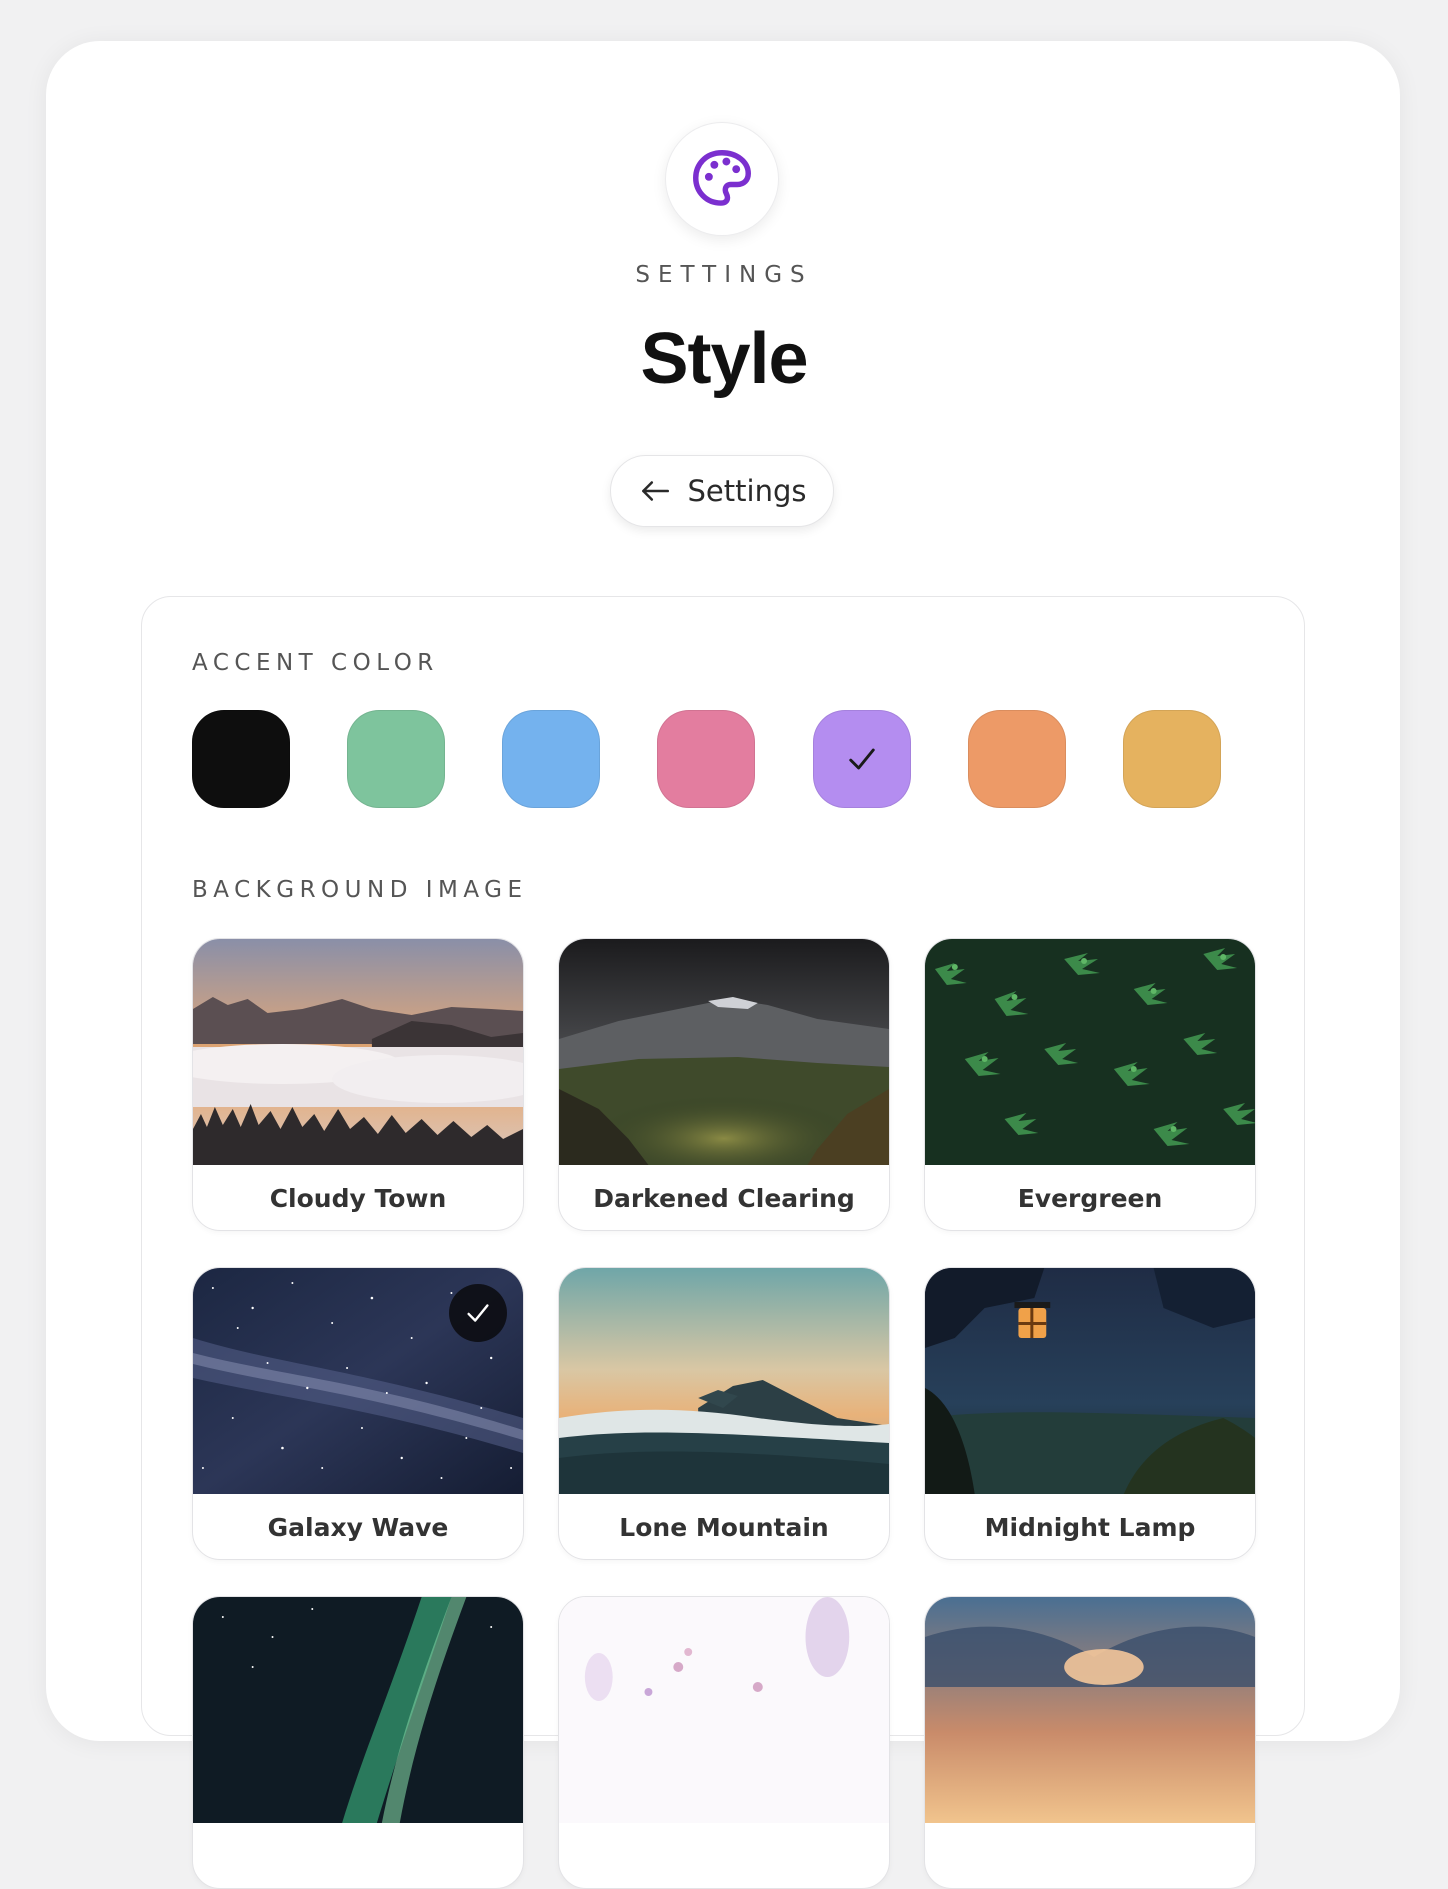 The width and height of the screenshot is (1448, 1889). I want to click on palette-icon, so click(722, 178).